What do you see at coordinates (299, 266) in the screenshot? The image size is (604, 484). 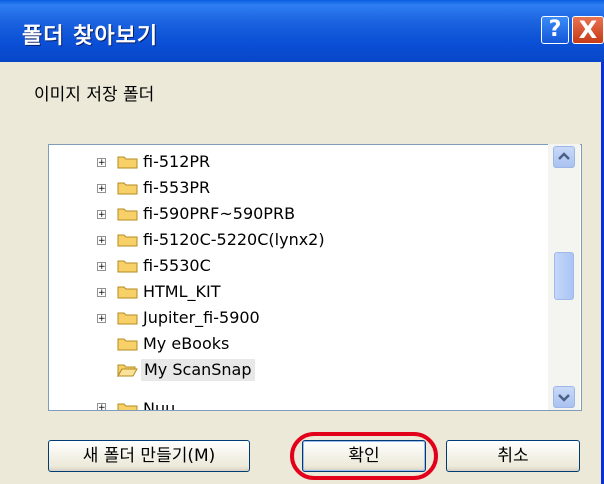 I see `tree-item: + fi-5530C` at bounding box center [299, 266].